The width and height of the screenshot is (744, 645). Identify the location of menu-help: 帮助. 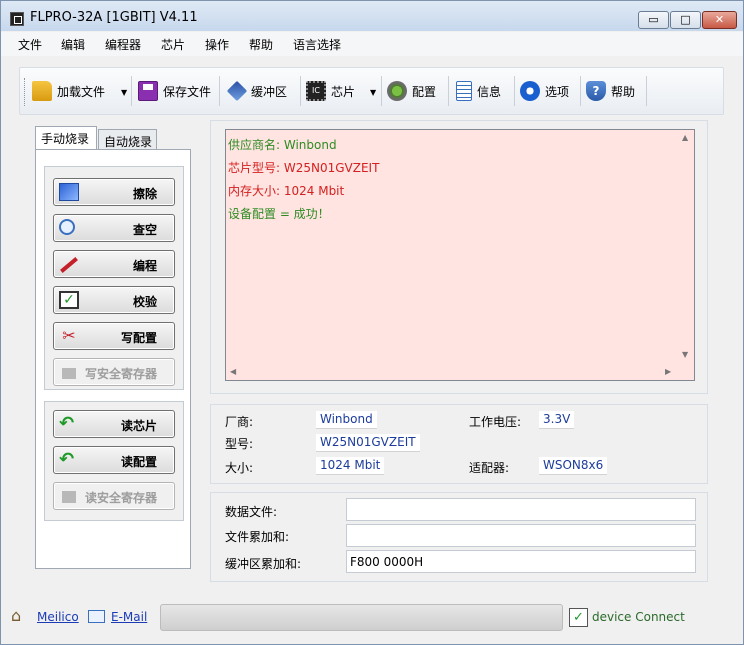
(261, 44).